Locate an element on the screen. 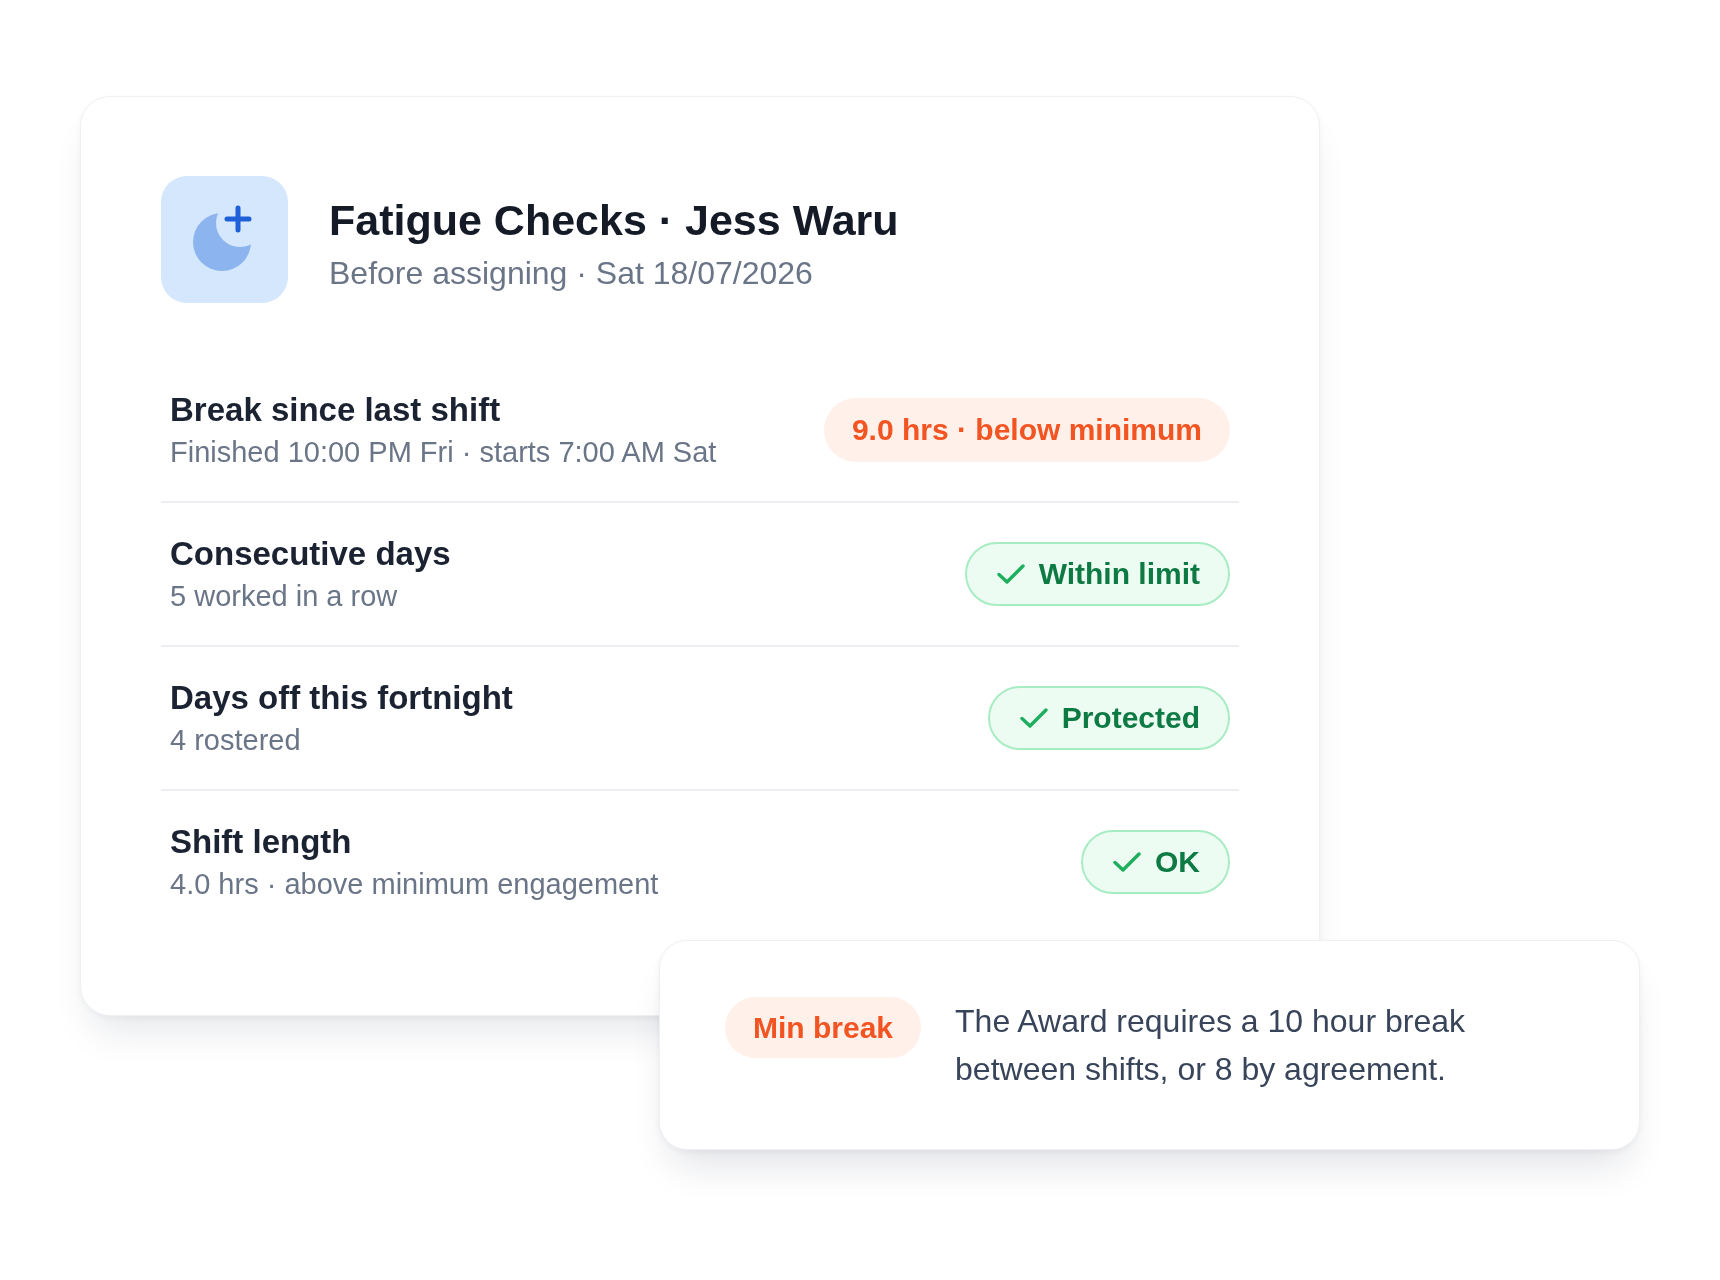  status-label: Protected is located at coordinates (1130, 718).